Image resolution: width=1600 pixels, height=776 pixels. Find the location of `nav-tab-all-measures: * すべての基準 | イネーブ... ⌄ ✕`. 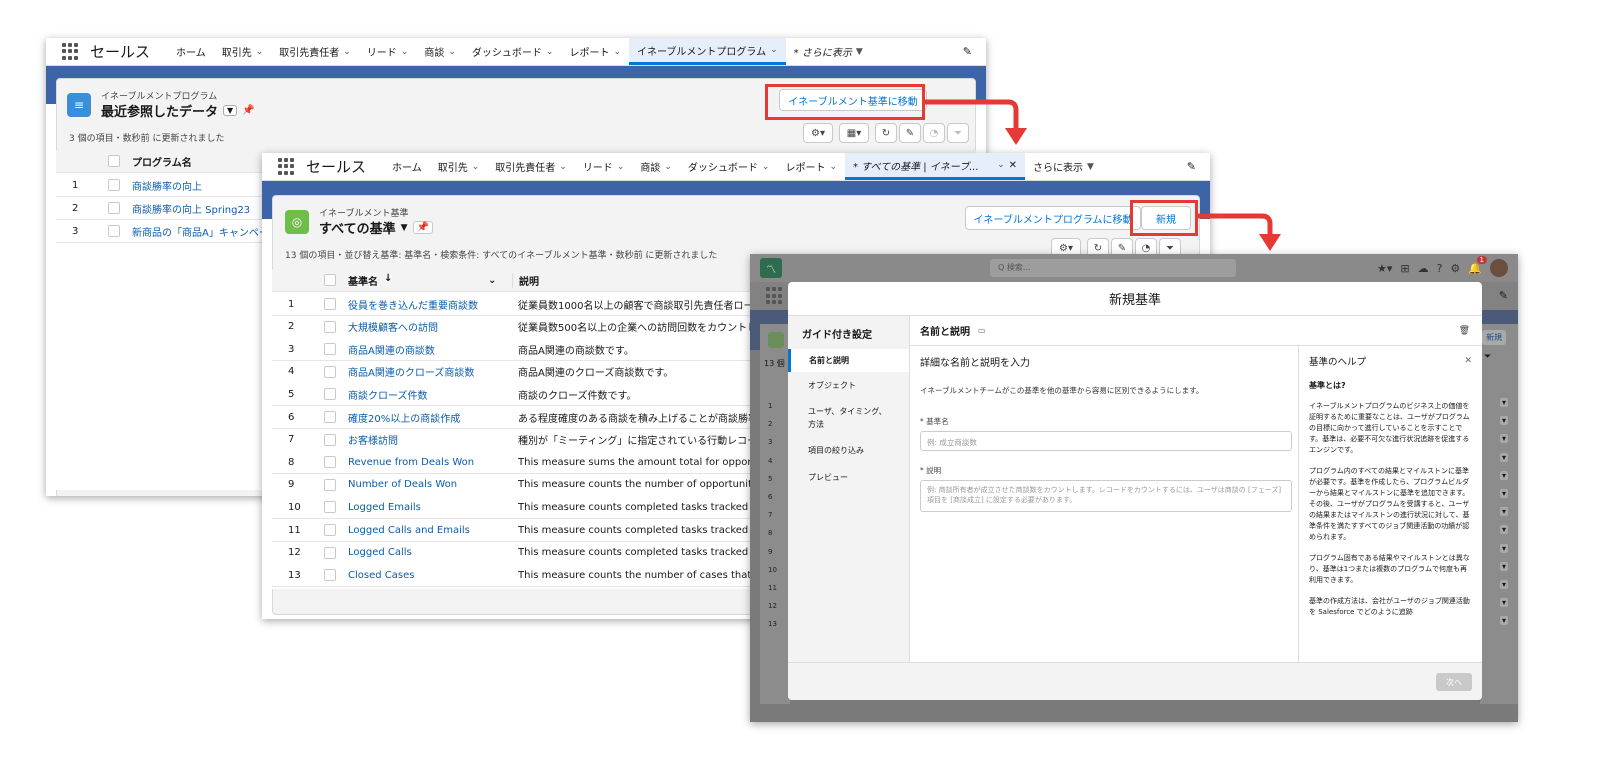

nav-tab-all-measures: * すべての基準 | イネーブ... ⌄ ✕ is located at coordinates (935, 166).